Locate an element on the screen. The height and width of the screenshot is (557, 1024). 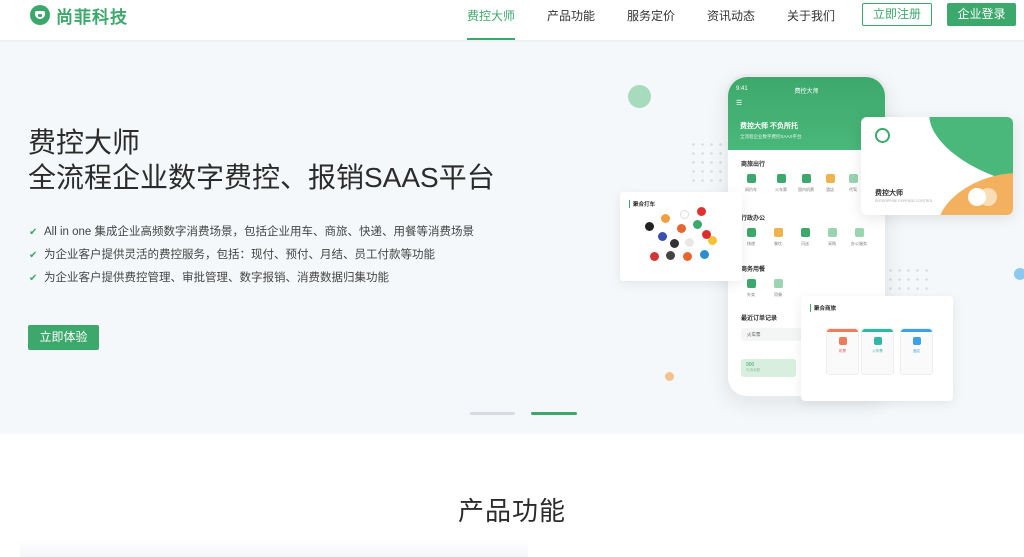
dining-icon is located at coordinates (778, 232).